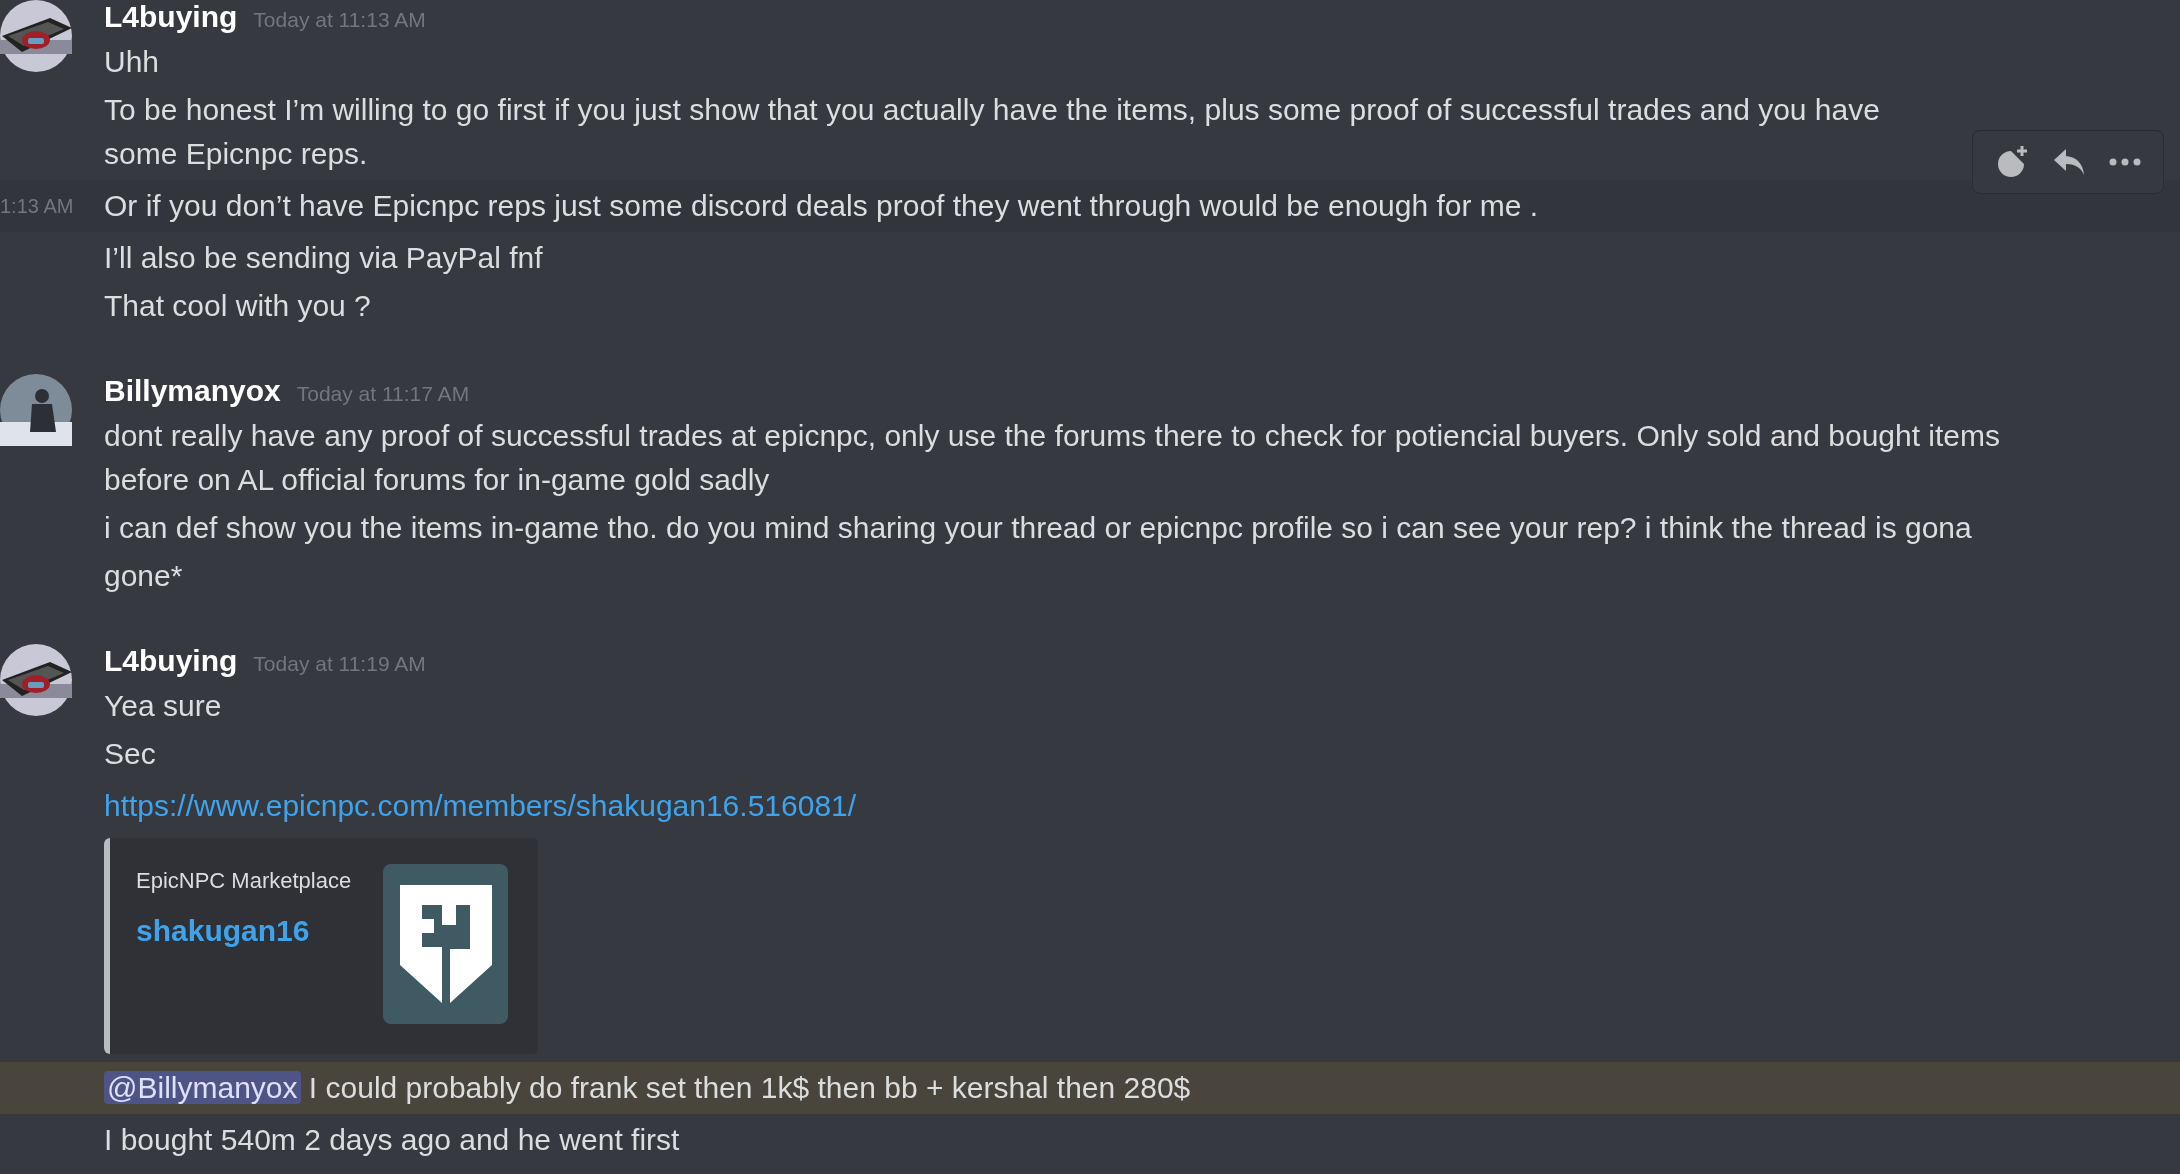 The image size is (2180, 1174). What do you see at coordinates (2125, 162) in the screenshot?
I see `more-options-icon` at bounding box center [2125, 162].